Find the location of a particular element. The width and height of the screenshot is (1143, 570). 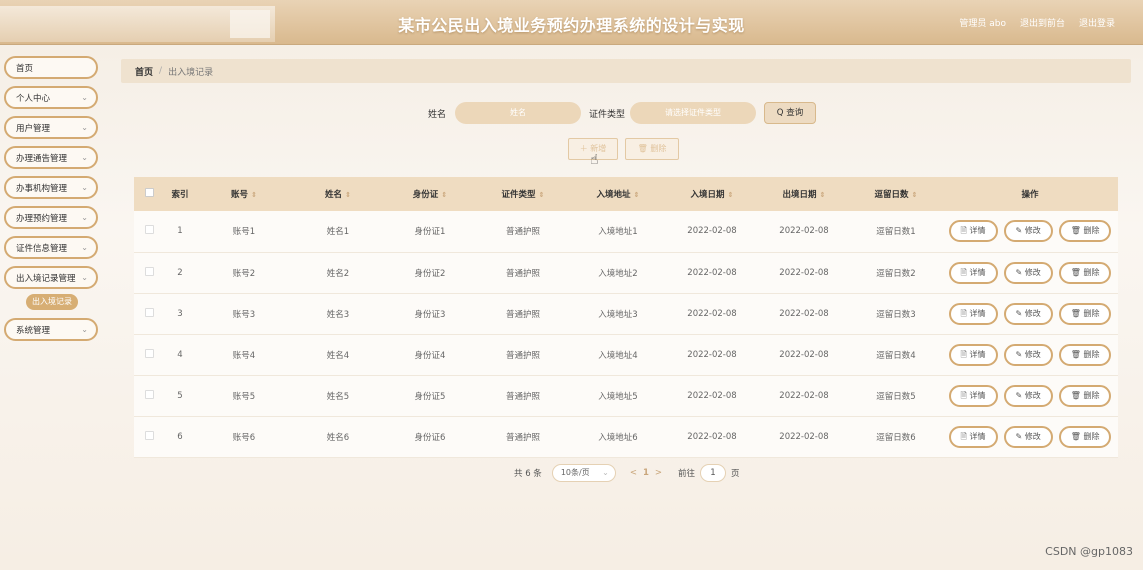

breadcrumb-home: 首页 is located at coordinates (144, 71).